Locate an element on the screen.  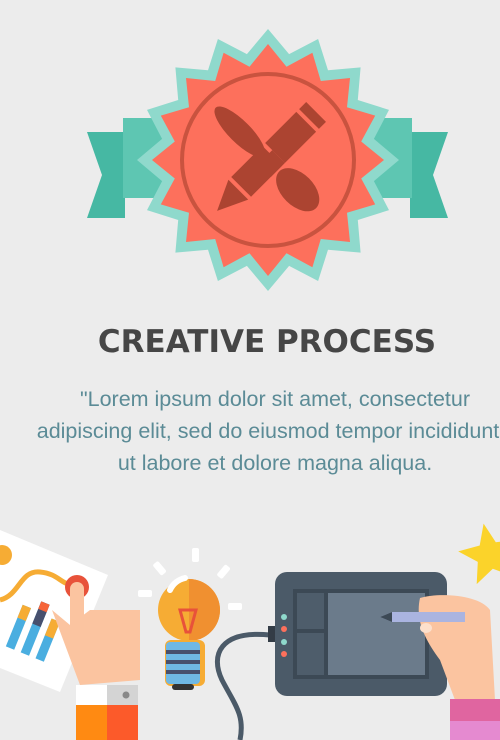
lightbulb-icon is located at coordinates (190, 619).